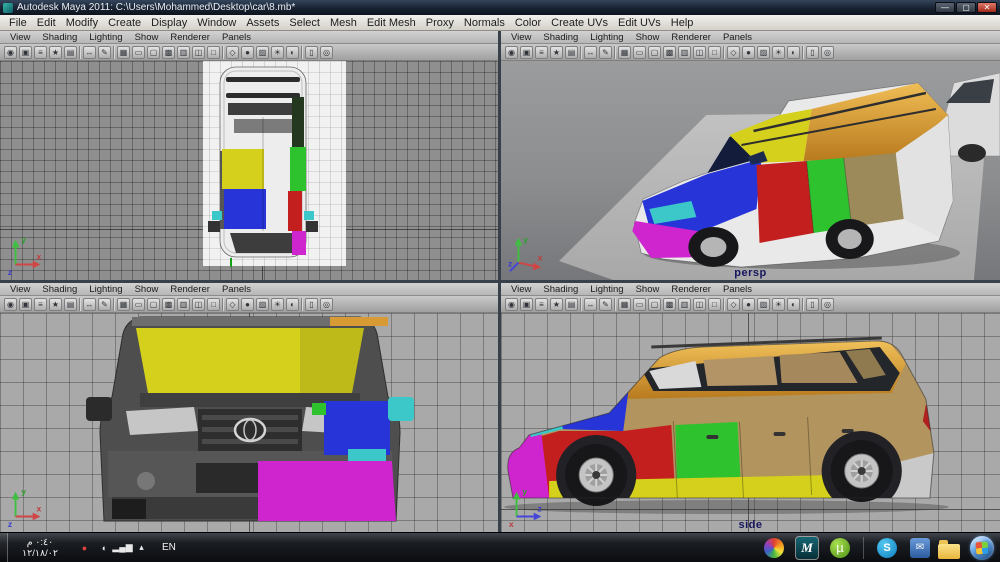 Image resolution: width=1000 pixels, height=562 pixels. I want to click on windows-start-button, so click(982, 547).